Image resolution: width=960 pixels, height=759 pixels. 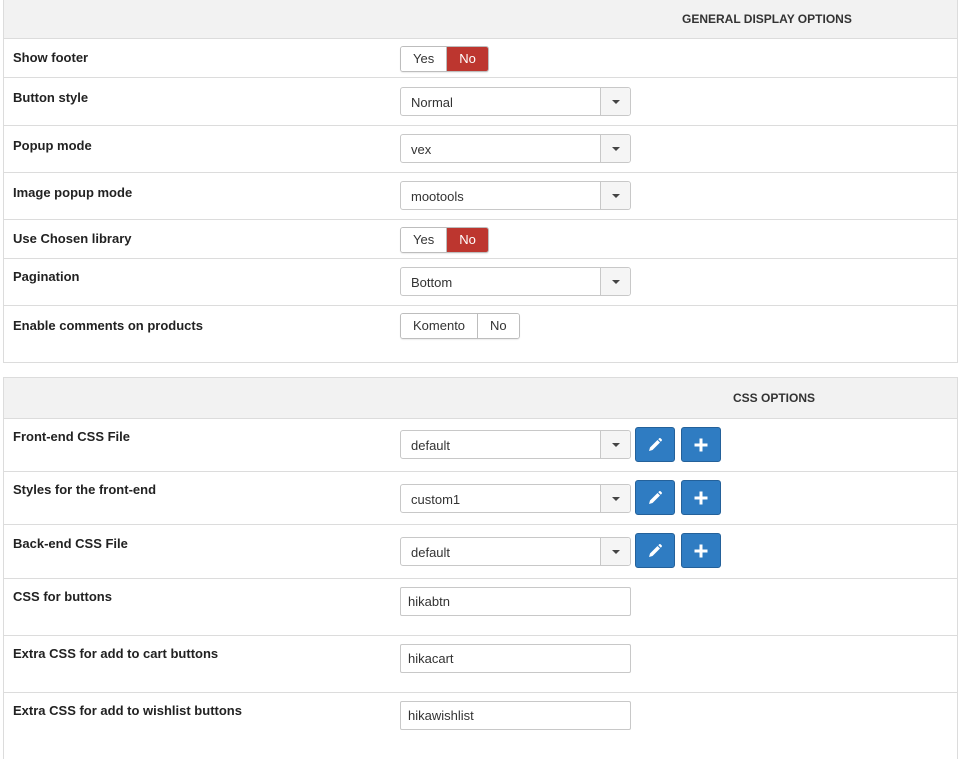 I want to click on setting-label: Use Chosen library, so click(x=72, y=238).